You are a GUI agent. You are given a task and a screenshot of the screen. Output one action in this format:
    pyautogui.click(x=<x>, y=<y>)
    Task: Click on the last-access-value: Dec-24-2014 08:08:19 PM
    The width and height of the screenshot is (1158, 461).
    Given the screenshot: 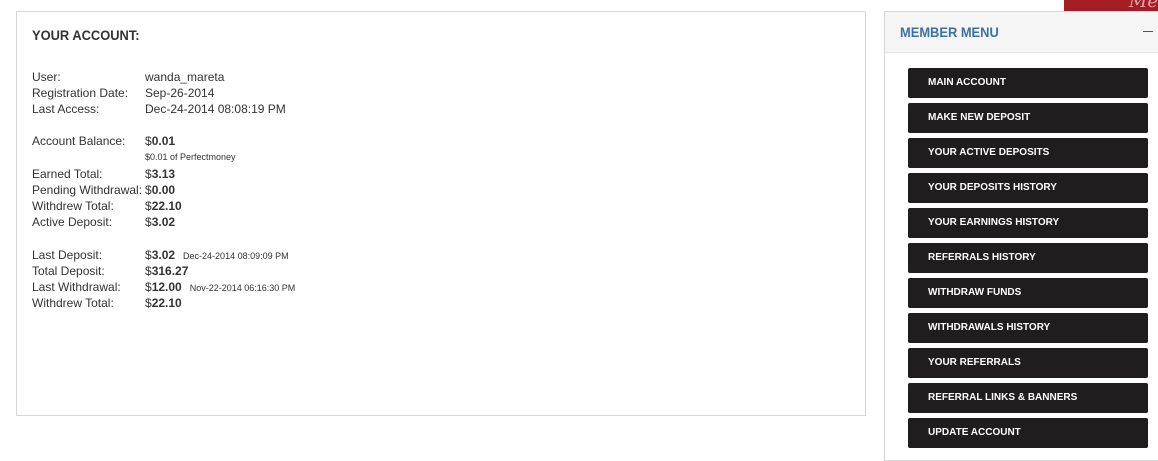 What is the action you would take?
    pyautogui.click(x=215, y=109)
    